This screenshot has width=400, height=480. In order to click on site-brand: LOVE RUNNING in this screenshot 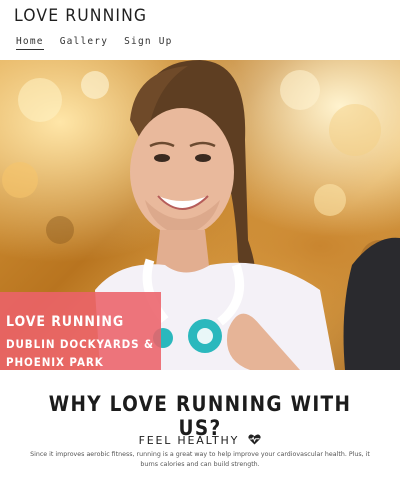, I will do `click(80, 16)`.